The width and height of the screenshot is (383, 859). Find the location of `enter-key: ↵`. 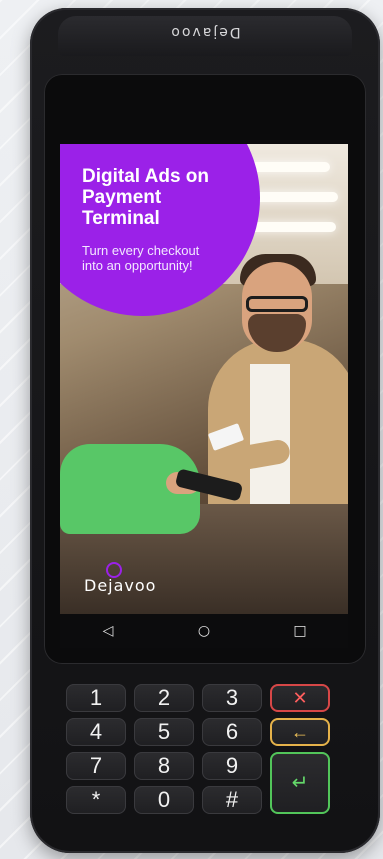

enter-key: ↵ is located at coordinates (300, 783).